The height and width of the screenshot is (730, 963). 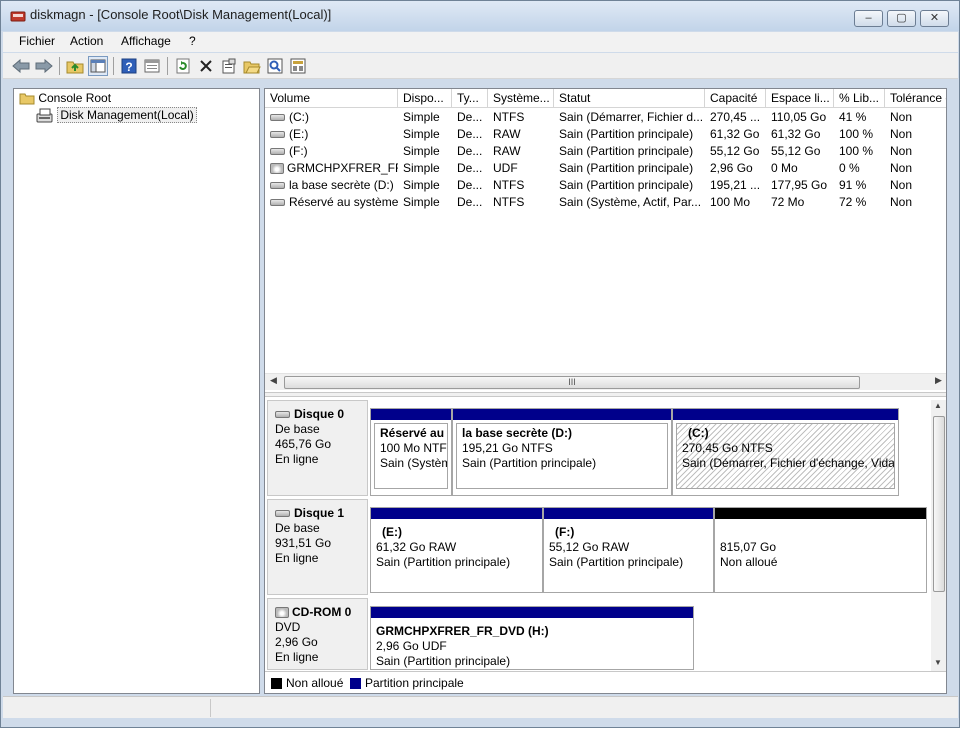 I want to click on export-icon, so click(x=298, y=66).